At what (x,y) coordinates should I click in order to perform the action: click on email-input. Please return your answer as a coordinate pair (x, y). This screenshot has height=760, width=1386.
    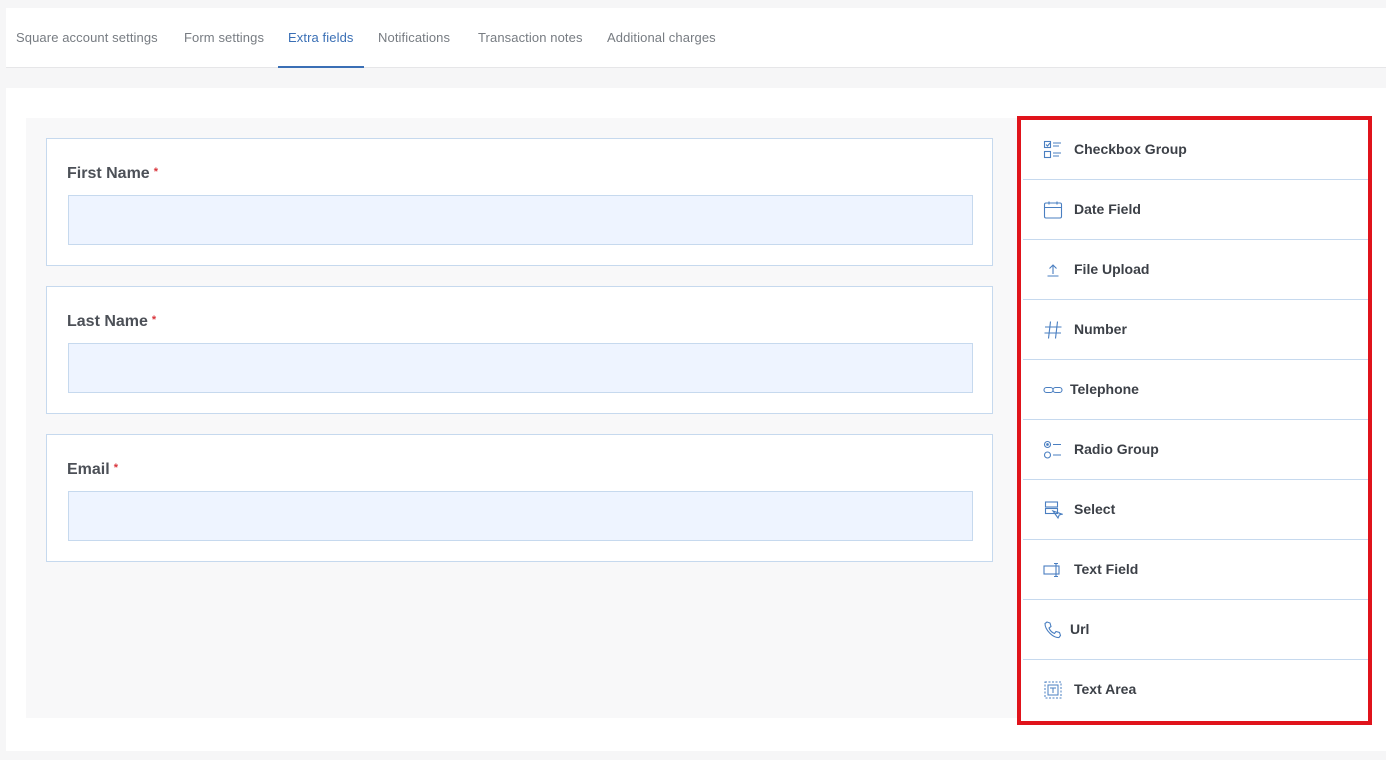
    Looking at the image, I should click on (520, 516).